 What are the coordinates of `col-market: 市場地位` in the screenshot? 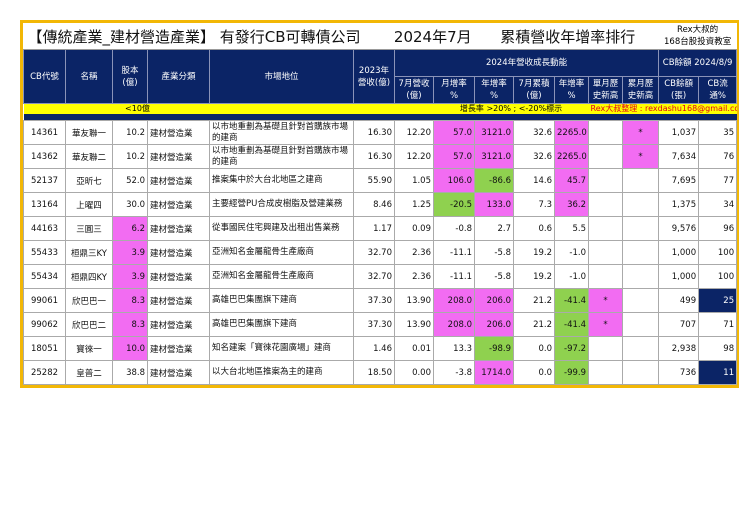 It's located at (281, 76).